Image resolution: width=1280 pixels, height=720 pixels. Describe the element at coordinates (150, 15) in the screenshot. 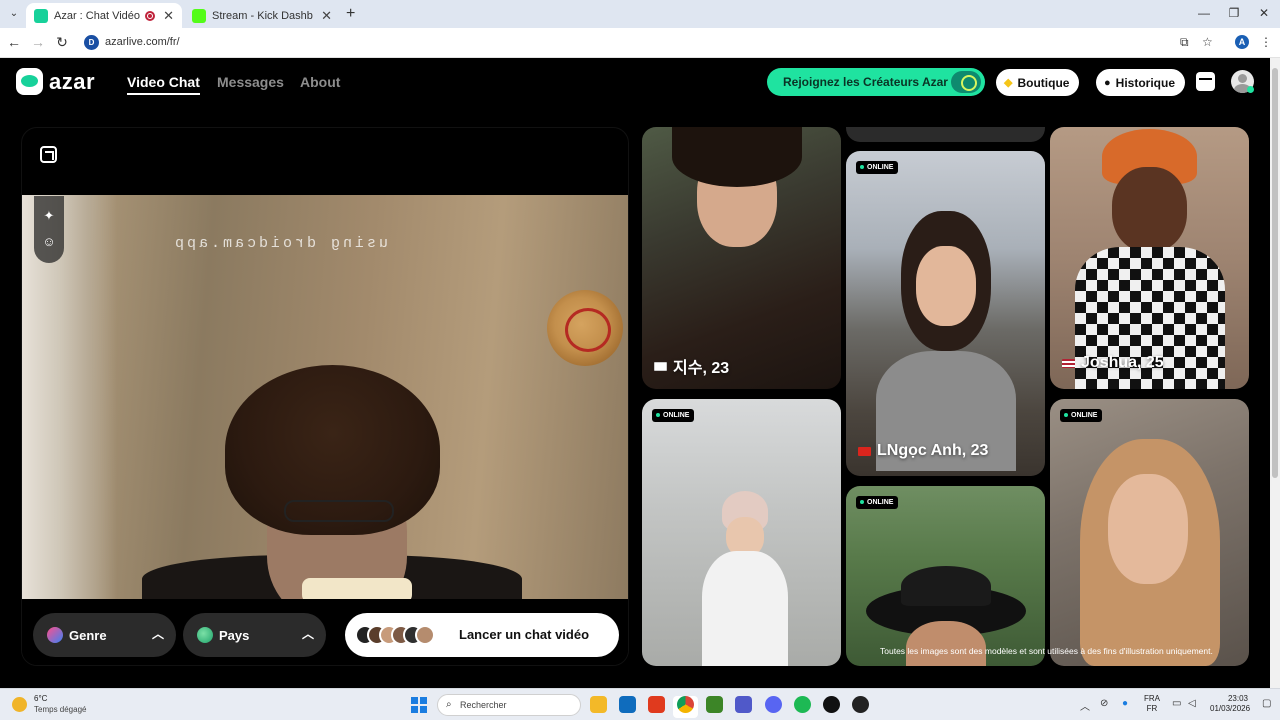

I see `recording-icon` at that location.